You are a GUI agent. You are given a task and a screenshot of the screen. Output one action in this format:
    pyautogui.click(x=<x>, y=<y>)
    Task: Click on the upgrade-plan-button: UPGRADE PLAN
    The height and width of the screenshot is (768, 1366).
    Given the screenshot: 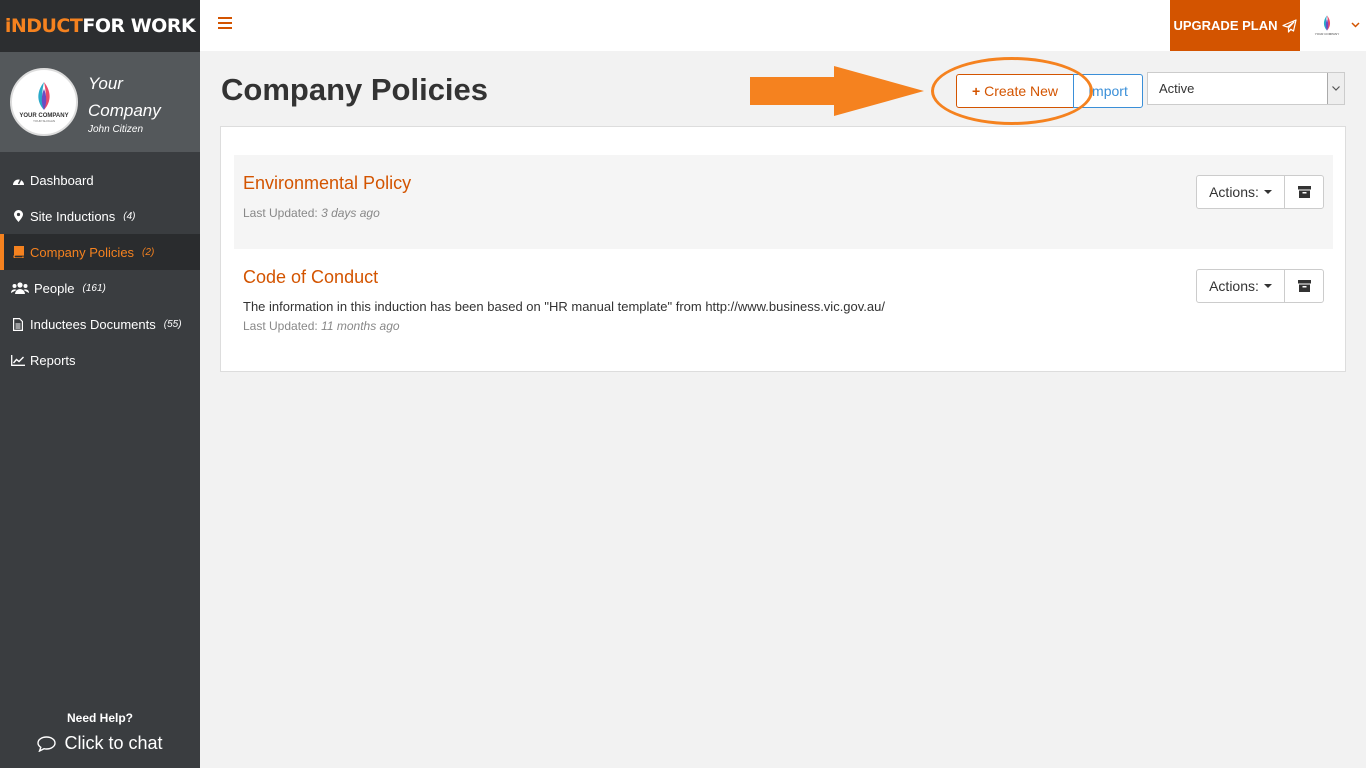 What is the action you would take?
    pyautogui.click(x=1235, y=25)
    